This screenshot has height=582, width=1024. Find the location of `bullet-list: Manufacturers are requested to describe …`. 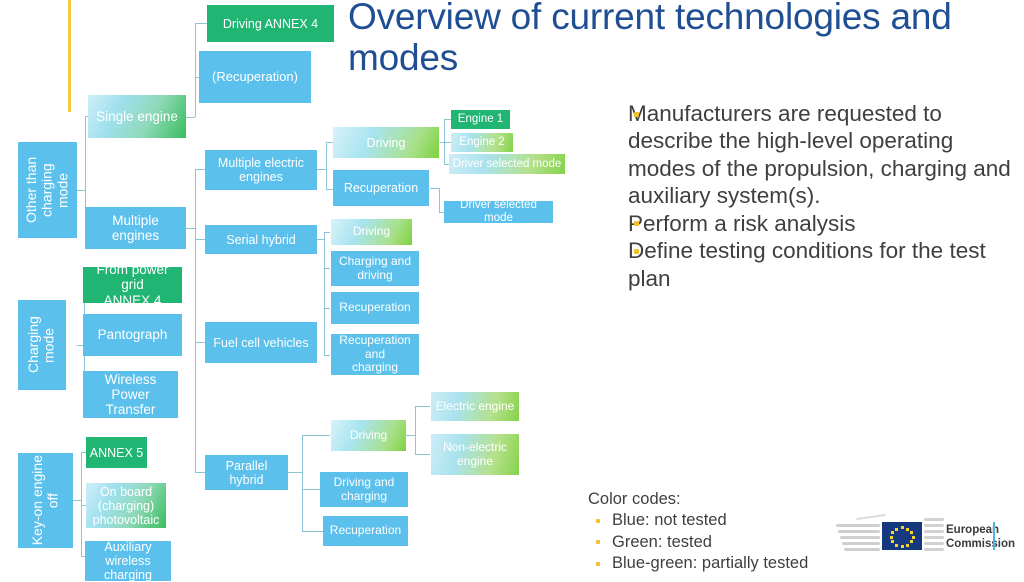

bullet-list: Manufacturers are requested to describe … is located at coordinates (826, 196).